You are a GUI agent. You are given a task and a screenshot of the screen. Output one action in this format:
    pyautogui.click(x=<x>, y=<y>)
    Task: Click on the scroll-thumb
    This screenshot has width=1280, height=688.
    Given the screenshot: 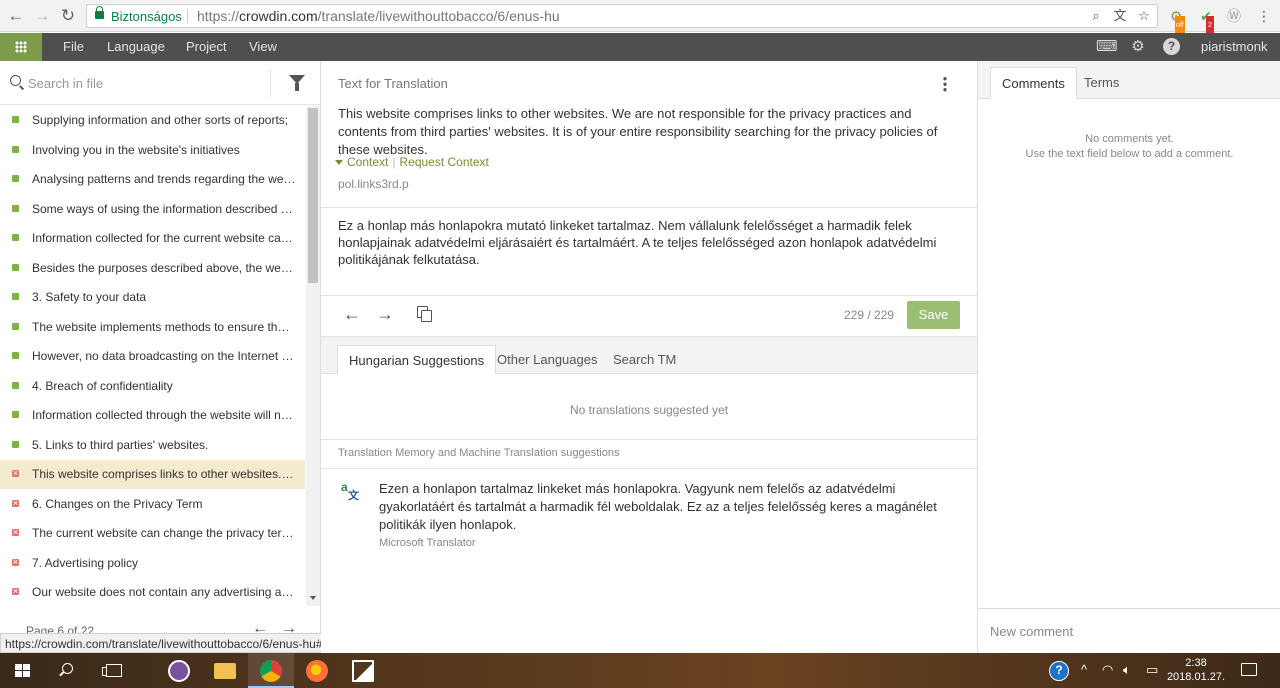 What is the action you would take?
    pyautogui.click(x=313, y=195)
    